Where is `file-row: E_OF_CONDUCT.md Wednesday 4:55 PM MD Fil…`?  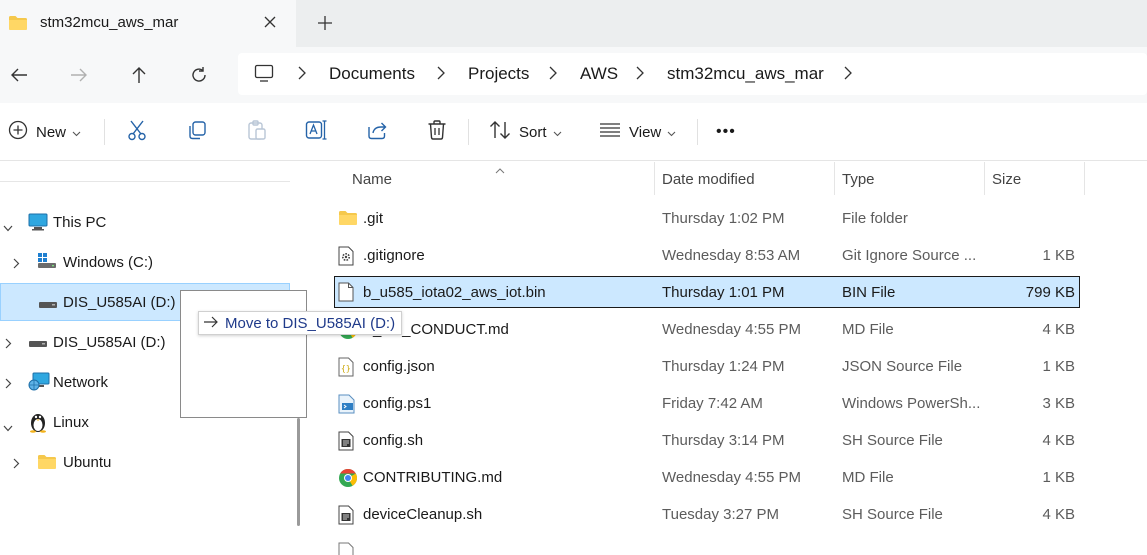
file-row: E_OF_CONDUCT.md Wednesday 4:55 PM MD Fil… is located at coordinates (707, 329).